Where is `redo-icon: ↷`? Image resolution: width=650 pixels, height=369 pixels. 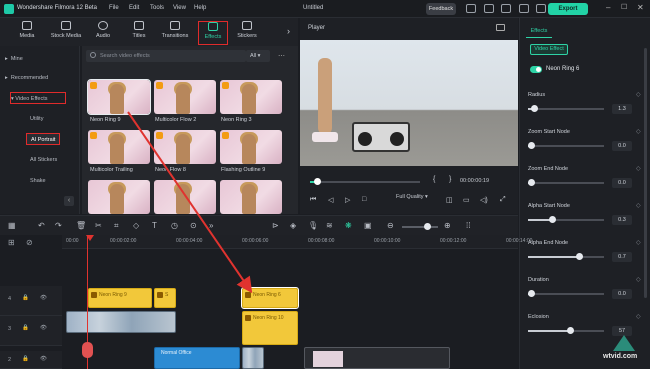
redo-icon: ↷ is located at coordinates (58, 225).